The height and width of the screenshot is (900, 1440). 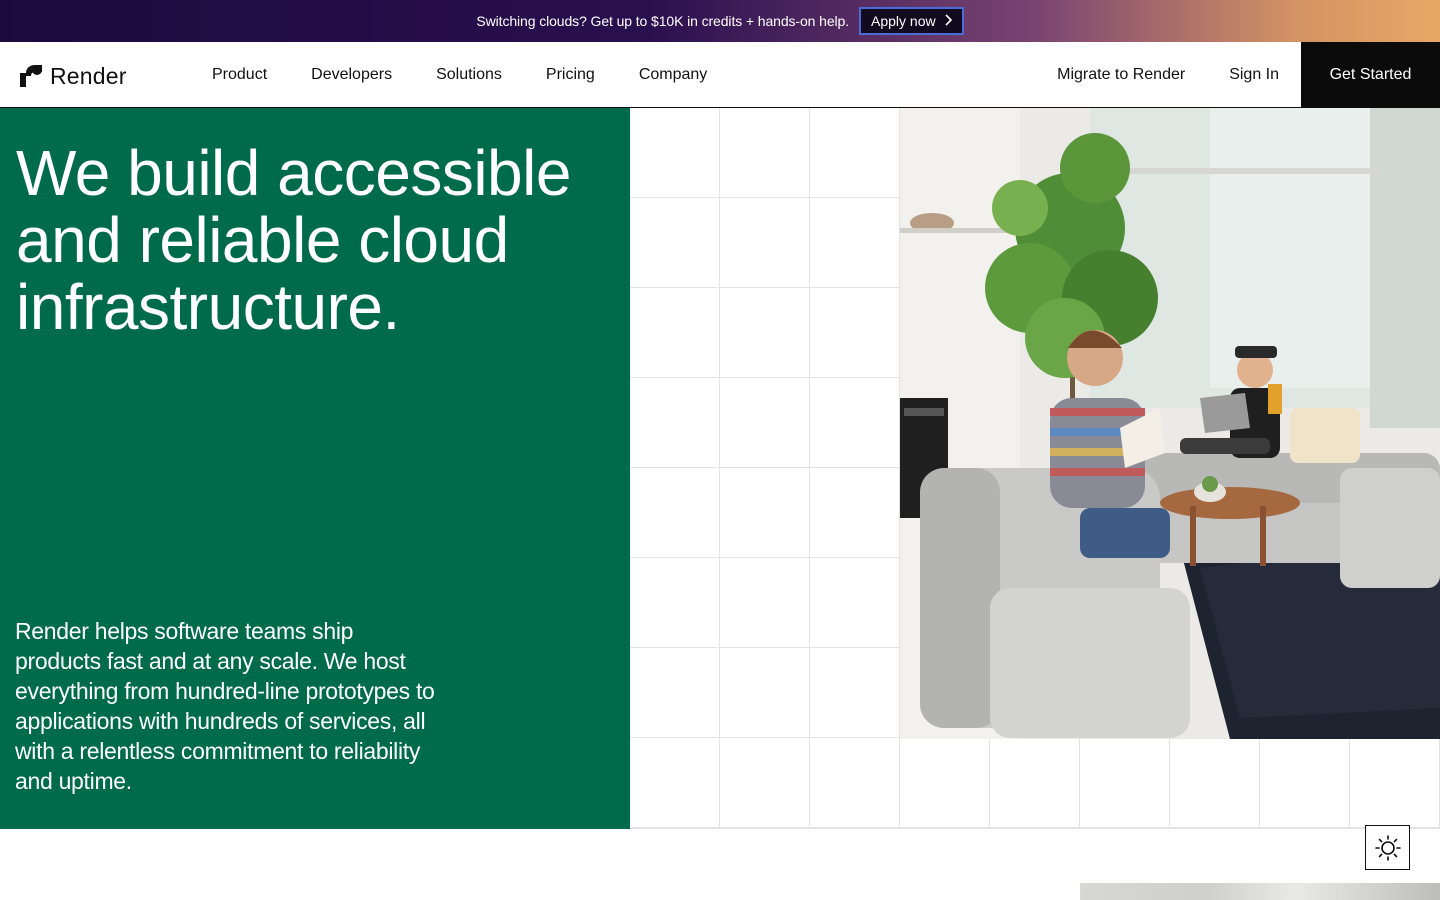 I want to click on sign-in-link: Sign In, so click(x=1254, y=75).